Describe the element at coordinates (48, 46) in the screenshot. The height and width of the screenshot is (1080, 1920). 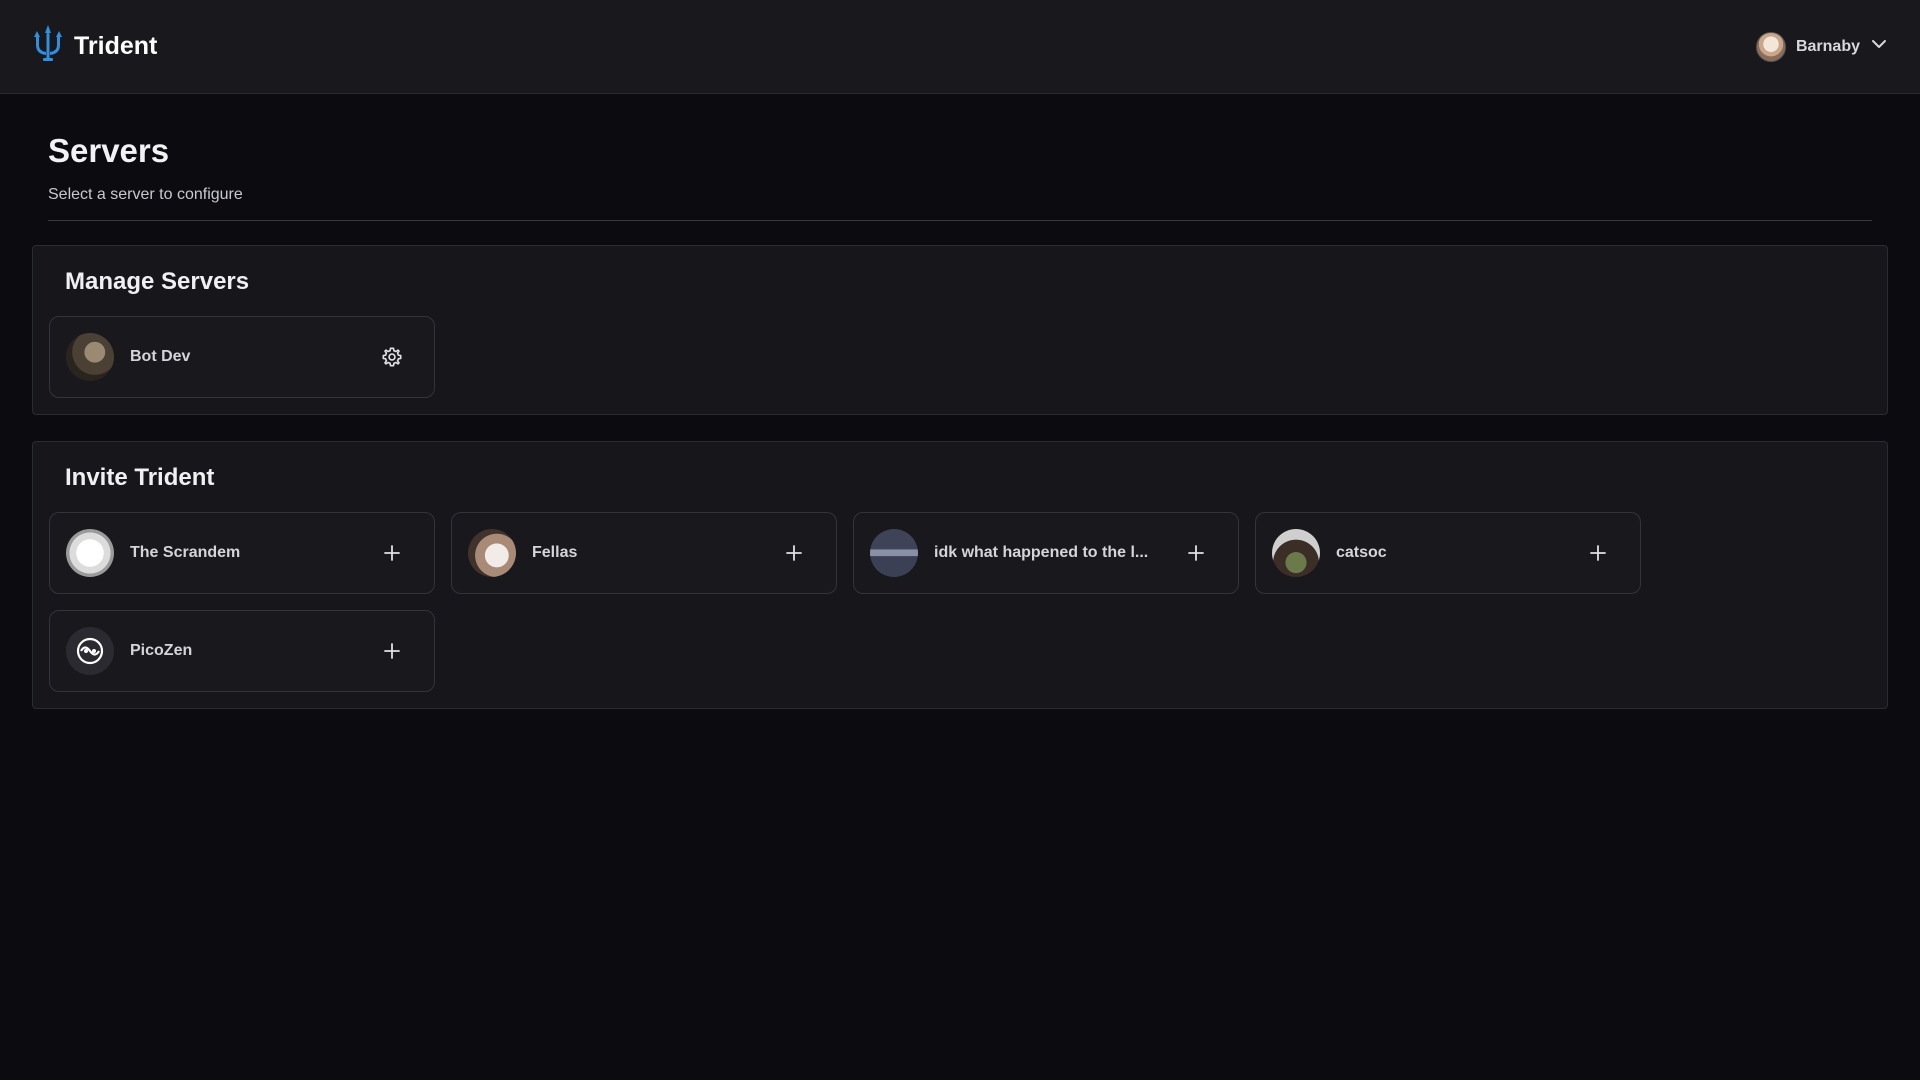
I see `trident-logo-icon` at that location.